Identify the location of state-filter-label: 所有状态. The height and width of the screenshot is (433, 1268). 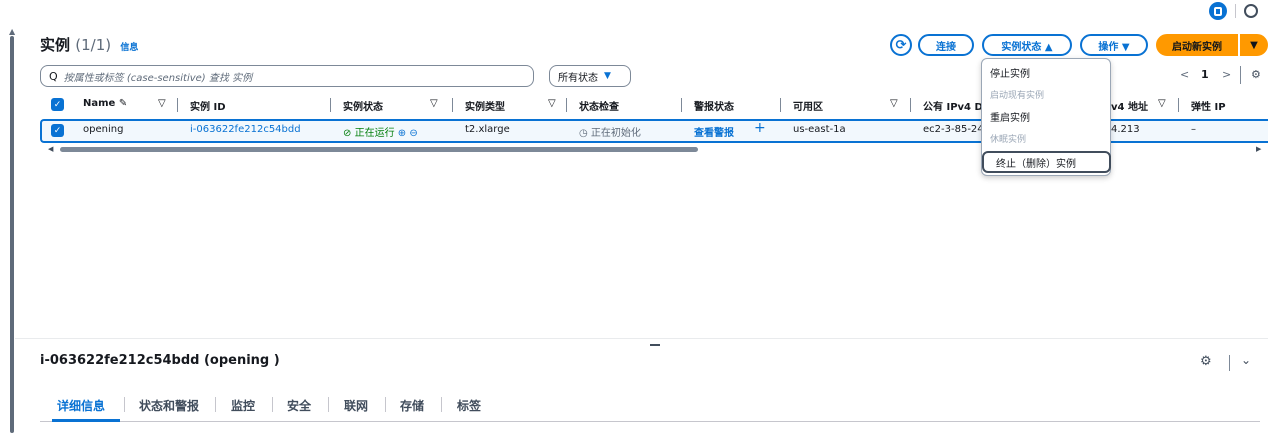
(578, 78).